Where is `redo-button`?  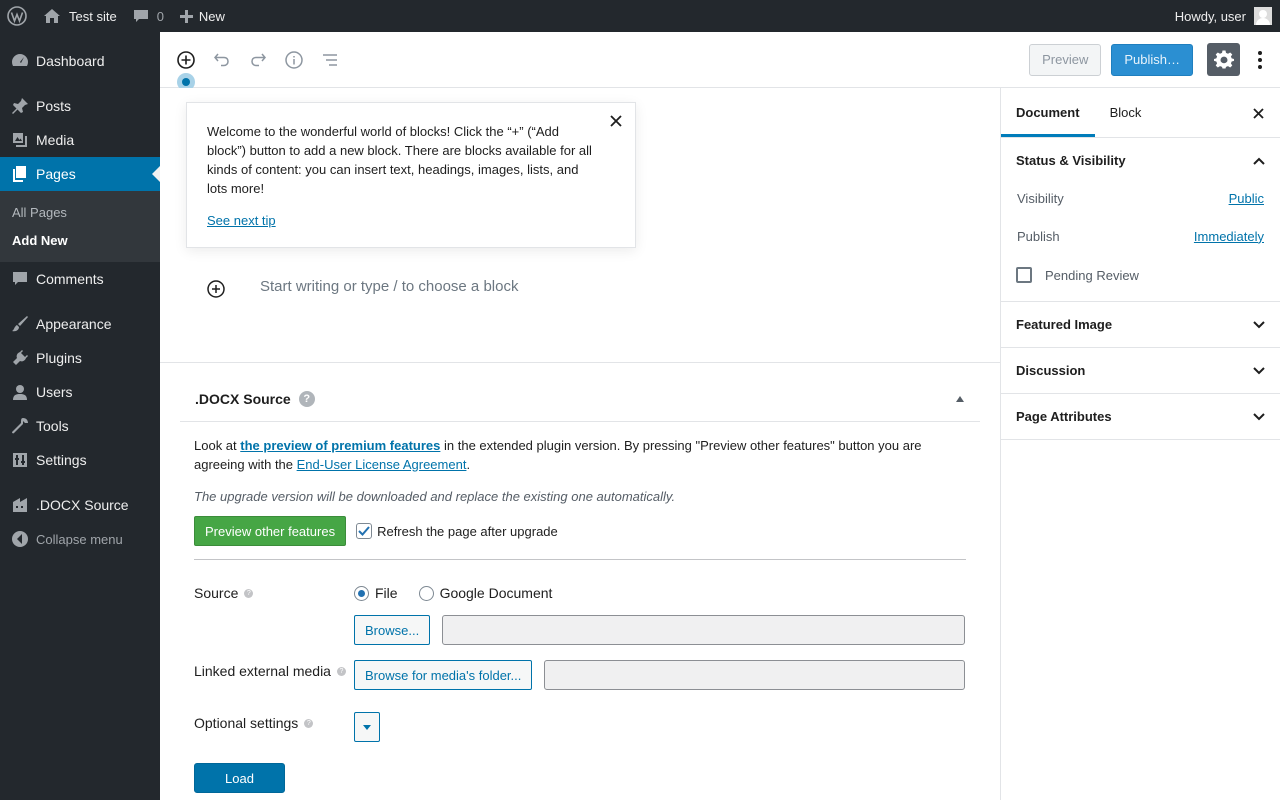
redo-button is located at coordinates (258, 60).